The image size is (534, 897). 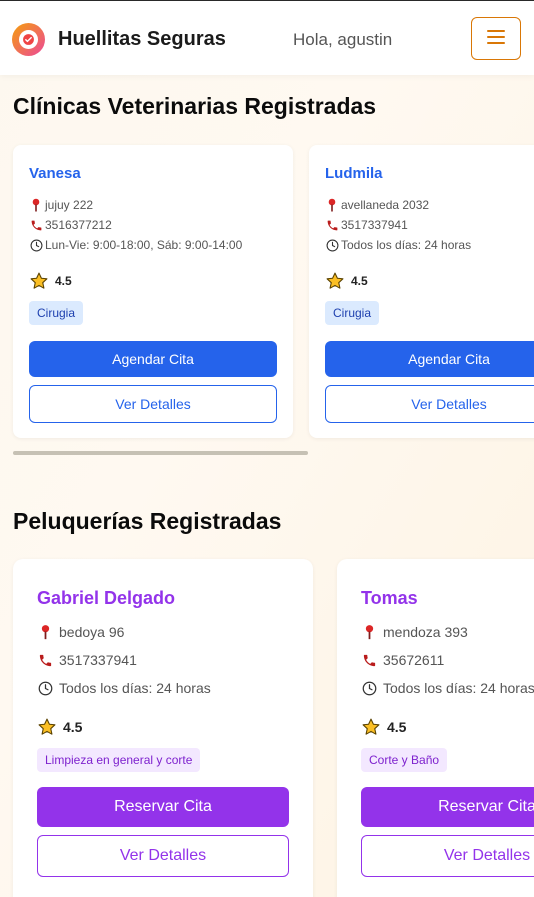 I want to click on phone-text: 35672611, so click(x=414, y=660).